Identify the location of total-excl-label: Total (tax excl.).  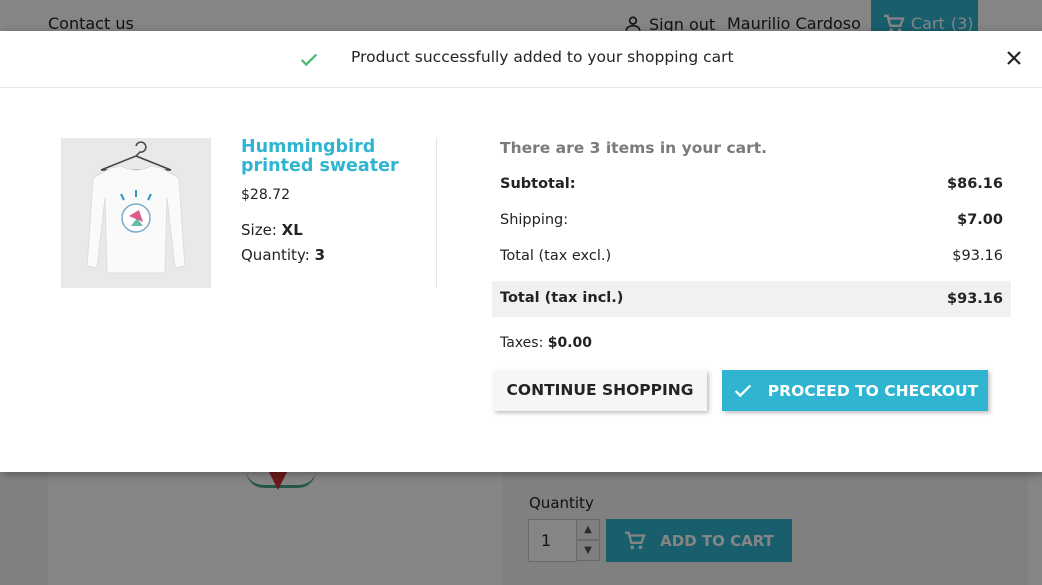
(556, 256).